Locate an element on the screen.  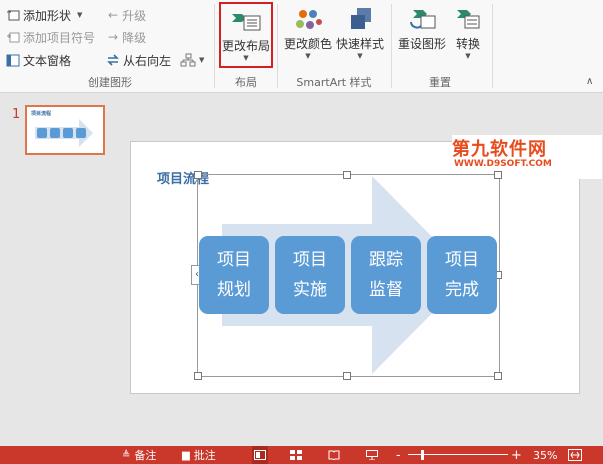
convert-label: 转换 is located at coordinates (467, 44).